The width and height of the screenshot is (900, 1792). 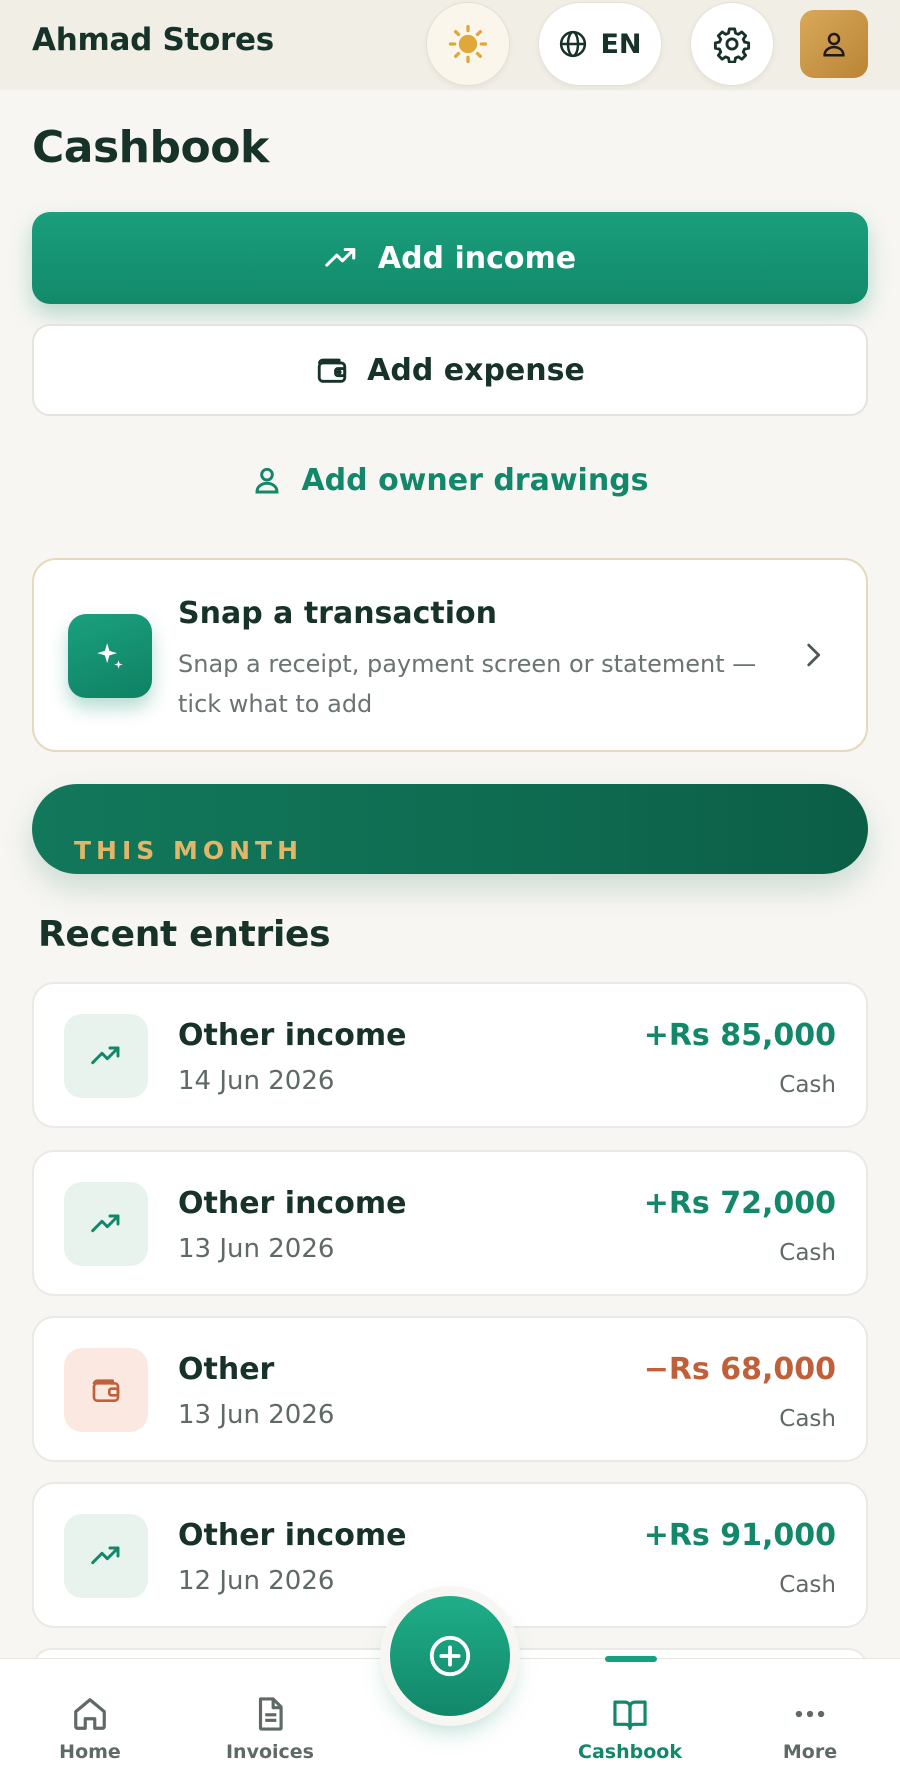 I want to click on app-header: Ahmad Stores EN, so click(x=450, y=45).